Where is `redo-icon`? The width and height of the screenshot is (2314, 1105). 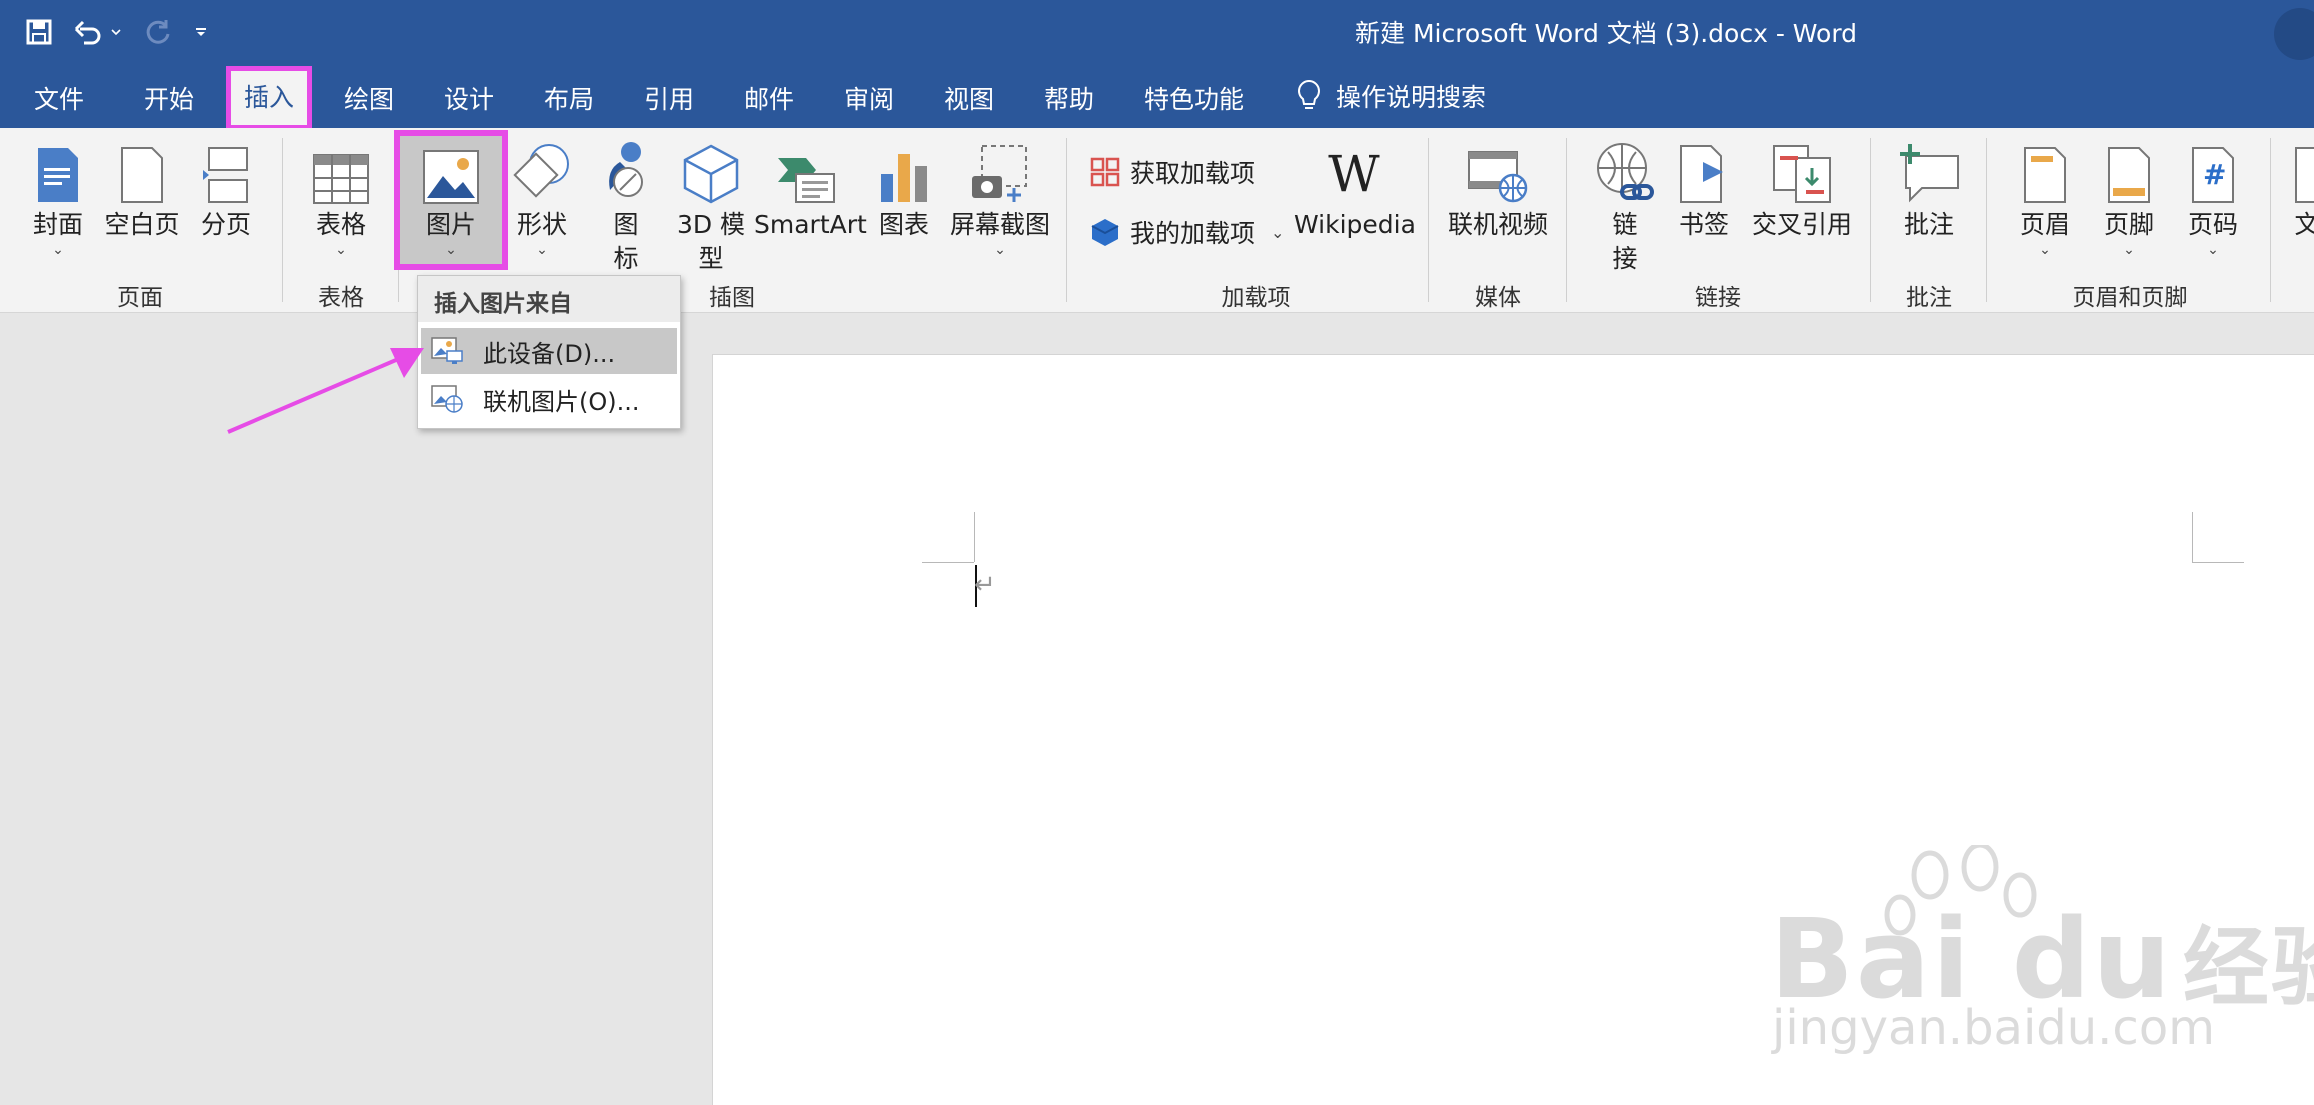 redo-icon is located at coordinates (158, 32).